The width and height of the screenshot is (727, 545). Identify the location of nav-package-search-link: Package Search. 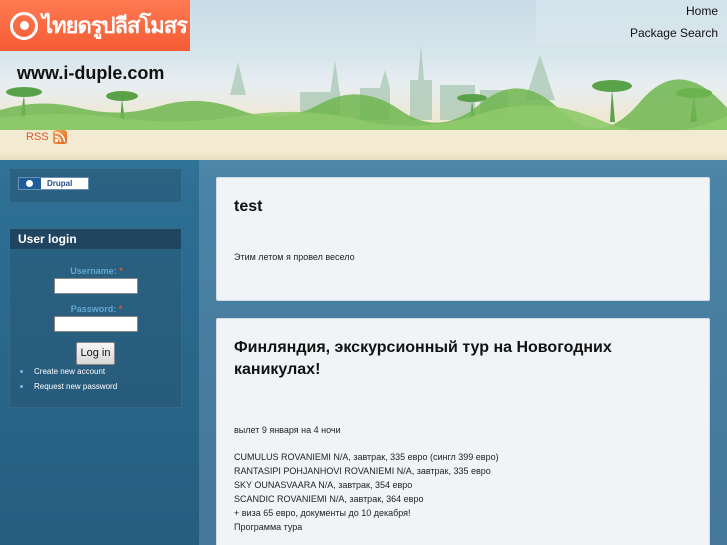
(674, 33).